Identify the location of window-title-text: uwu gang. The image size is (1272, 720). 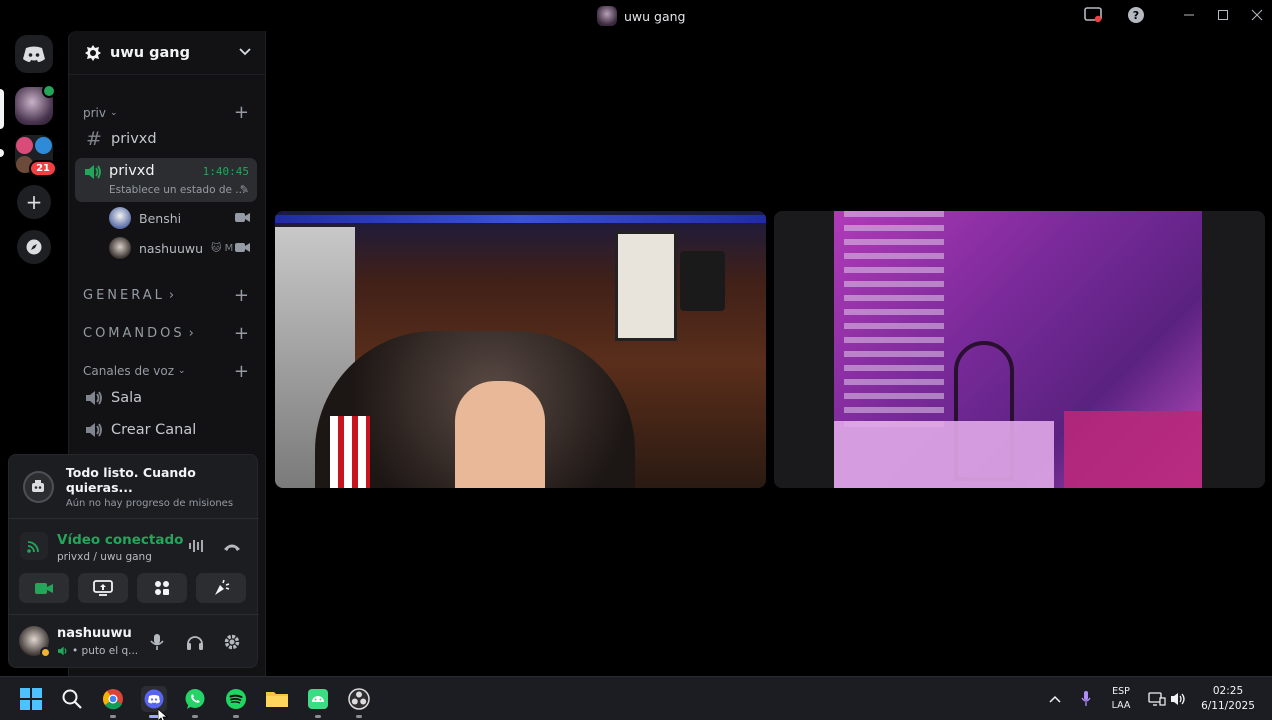
(655, 16).